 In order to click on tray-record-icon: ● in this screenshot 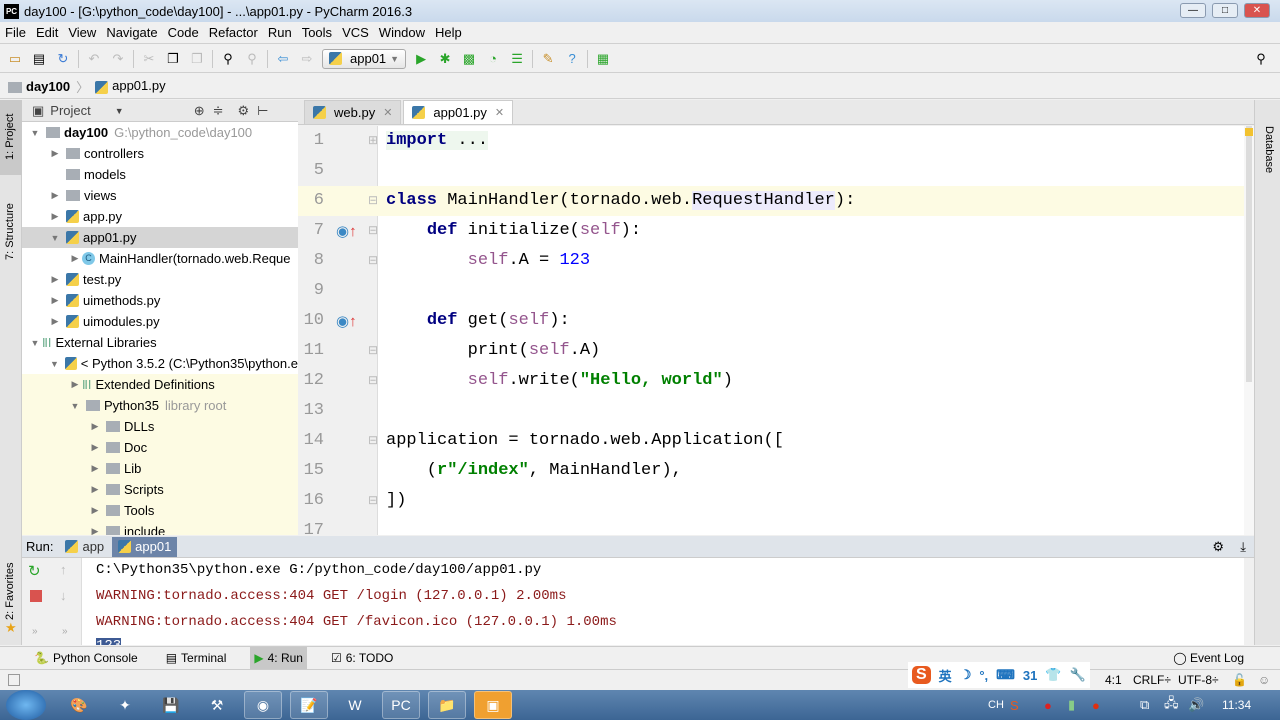, I will do `click(1096, 705)`.